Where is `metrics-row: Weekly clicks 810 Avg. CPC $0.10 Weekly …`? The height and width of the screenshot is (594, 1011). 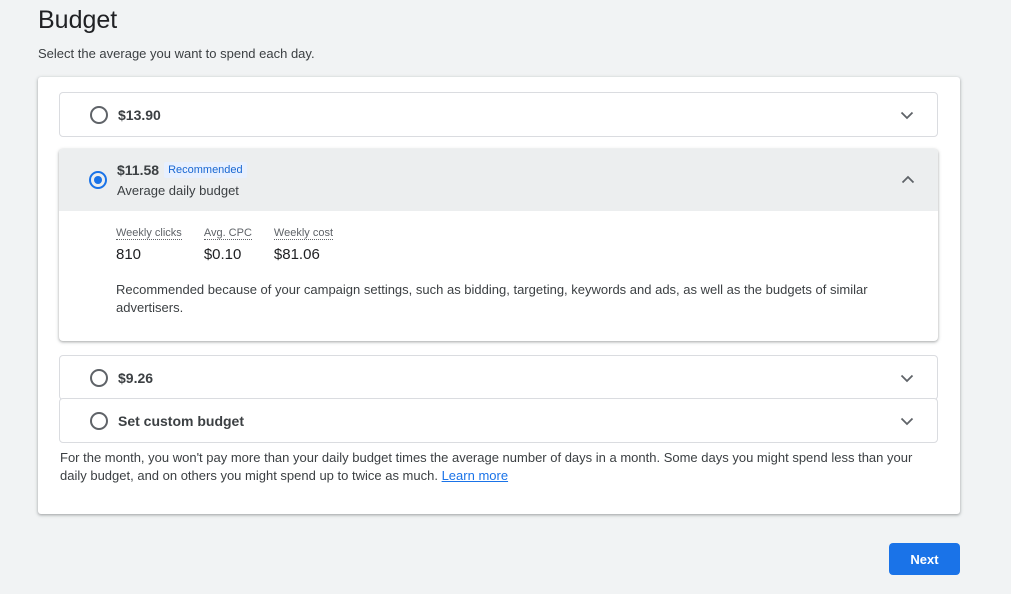
metrics-row: Weekly clicks 810 Avg. CPC $0.10 Weekly … is located at coordinates (512, 243).